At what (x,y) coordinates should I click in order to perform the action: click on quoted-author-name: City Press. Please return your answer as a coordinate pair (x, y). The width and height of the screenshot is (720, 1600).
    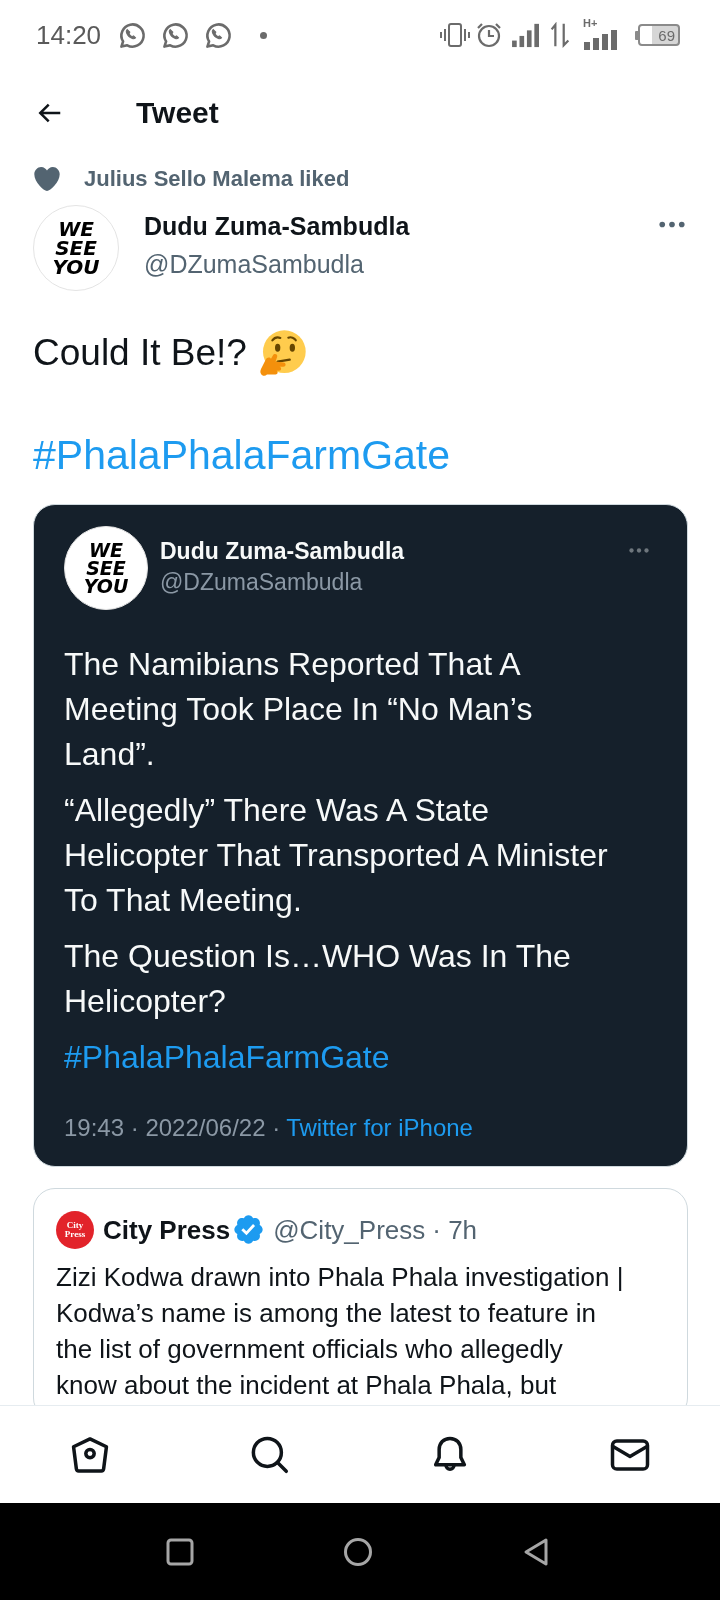
    Looking at the image, I should click on (167, 1229).